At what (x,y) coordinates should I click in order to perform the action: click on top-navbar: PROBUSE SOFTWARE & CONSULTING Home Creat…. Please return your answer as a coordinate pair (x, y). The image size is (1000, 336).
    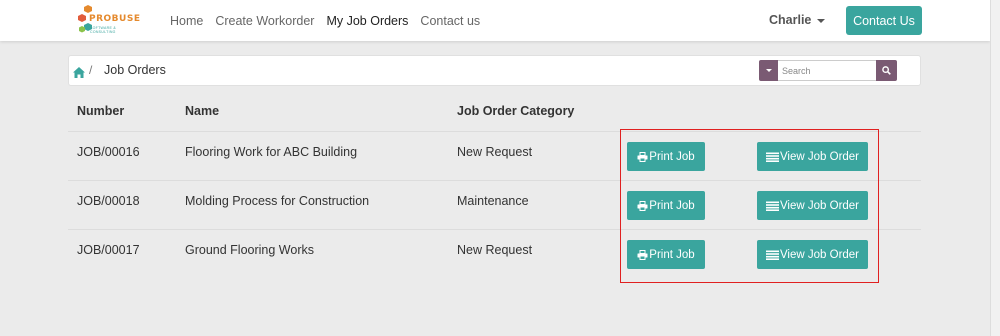
    Looking at the image, I should click on (495, 20).